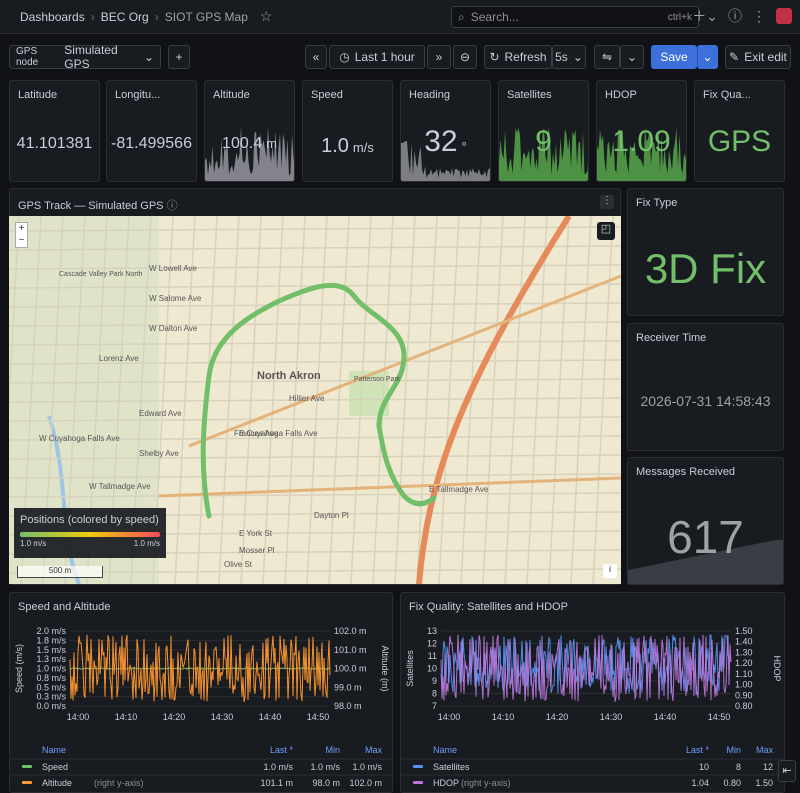  What do you see at coordinates (125, 17) in the screenshot?
I see `breadcrumb-folder: BEC Org` at bounding box center [125, 17].